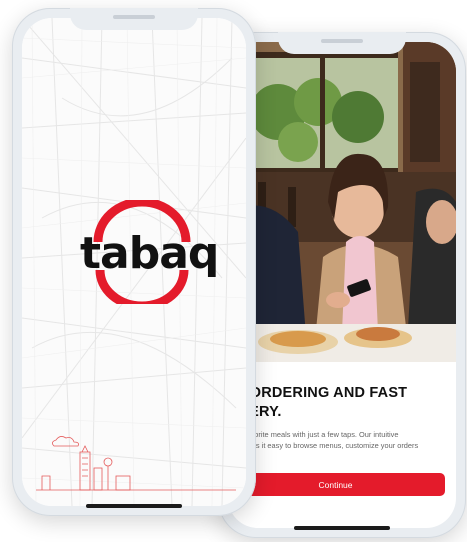  What do you see at coordinates (336, 484) in the screenshot?
I see `continue-button: Continue` at bounding box center [336, 484].